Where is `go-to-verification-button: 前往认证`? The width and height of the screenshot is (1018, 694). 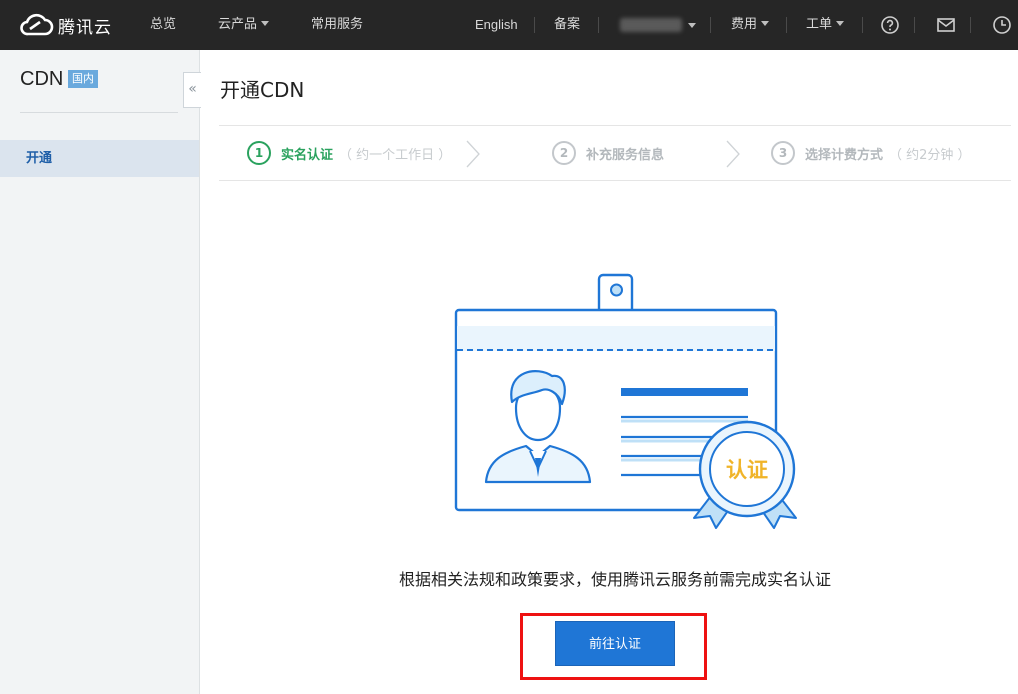
go-to-verification-button: 前往认证 is located at coordinates (615, 643).